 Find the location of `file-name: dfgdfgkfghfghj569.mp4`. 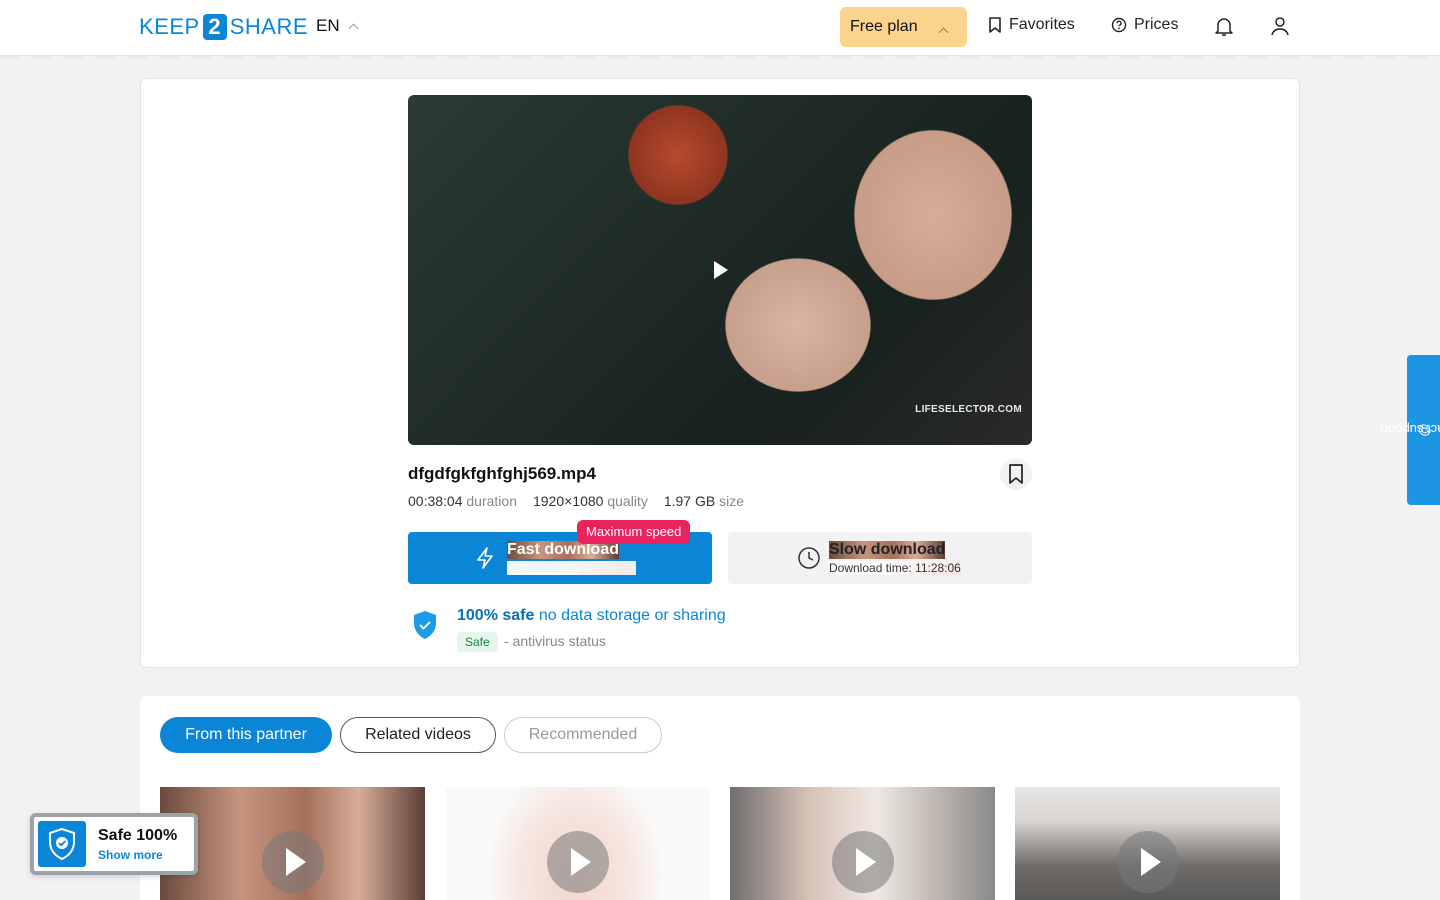

file-name: dfgdfgkfghfghj569.mp4 is located at coordinates (502, 473).